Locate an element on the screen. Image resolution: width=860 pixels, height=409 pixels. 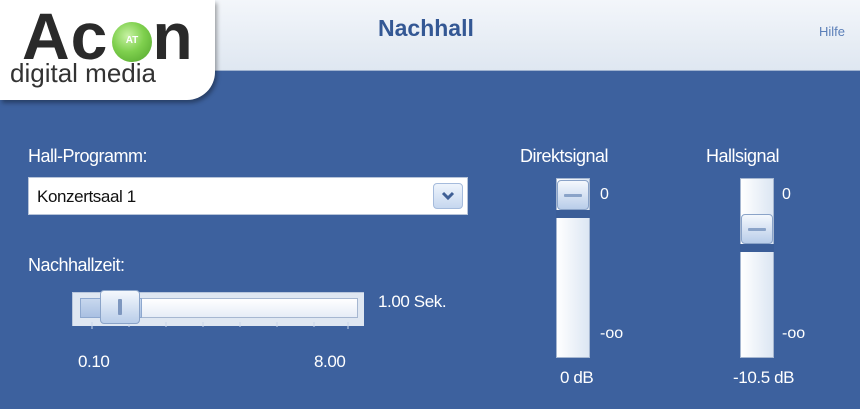
reverb-time-max-label: 8.00 is located at coordinates (330, 361).